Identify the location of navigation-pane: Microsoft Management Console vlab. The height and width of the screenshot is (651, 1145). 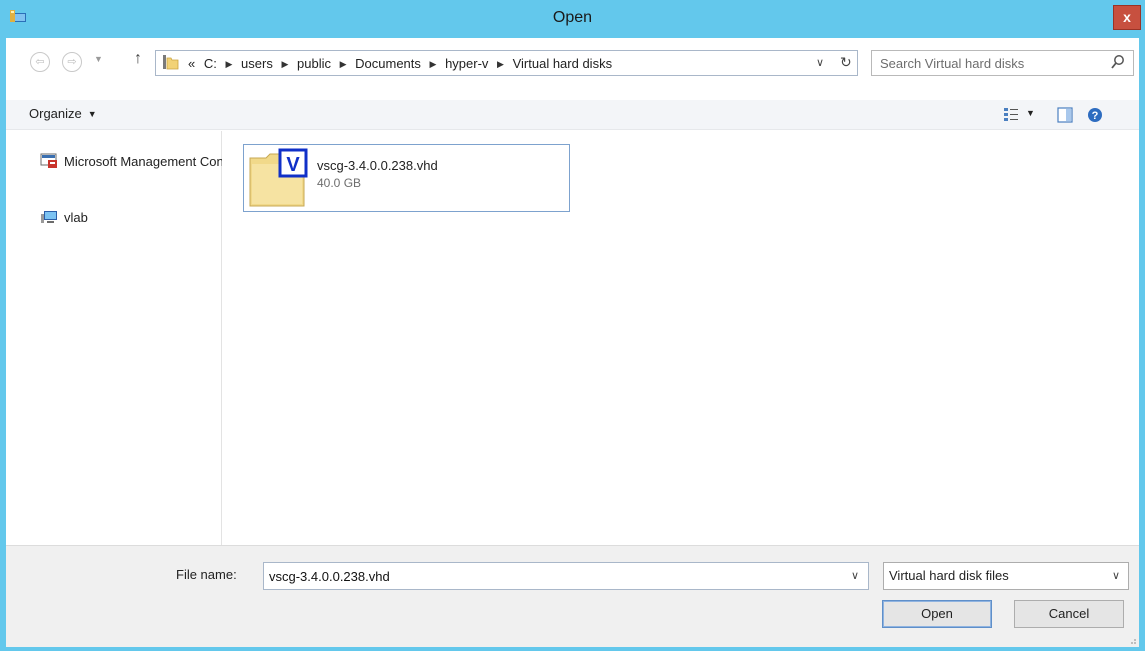
(114, 338).